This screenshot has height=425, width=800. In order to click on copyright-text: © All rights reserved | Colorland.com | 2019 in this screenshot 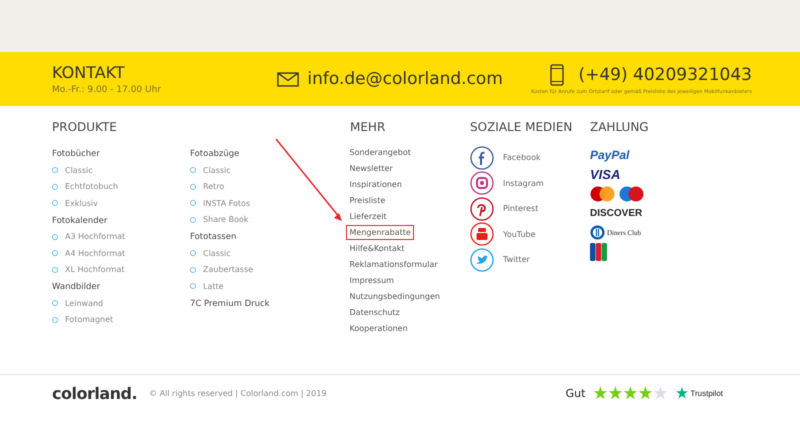, I will do `click(237, 393)`.